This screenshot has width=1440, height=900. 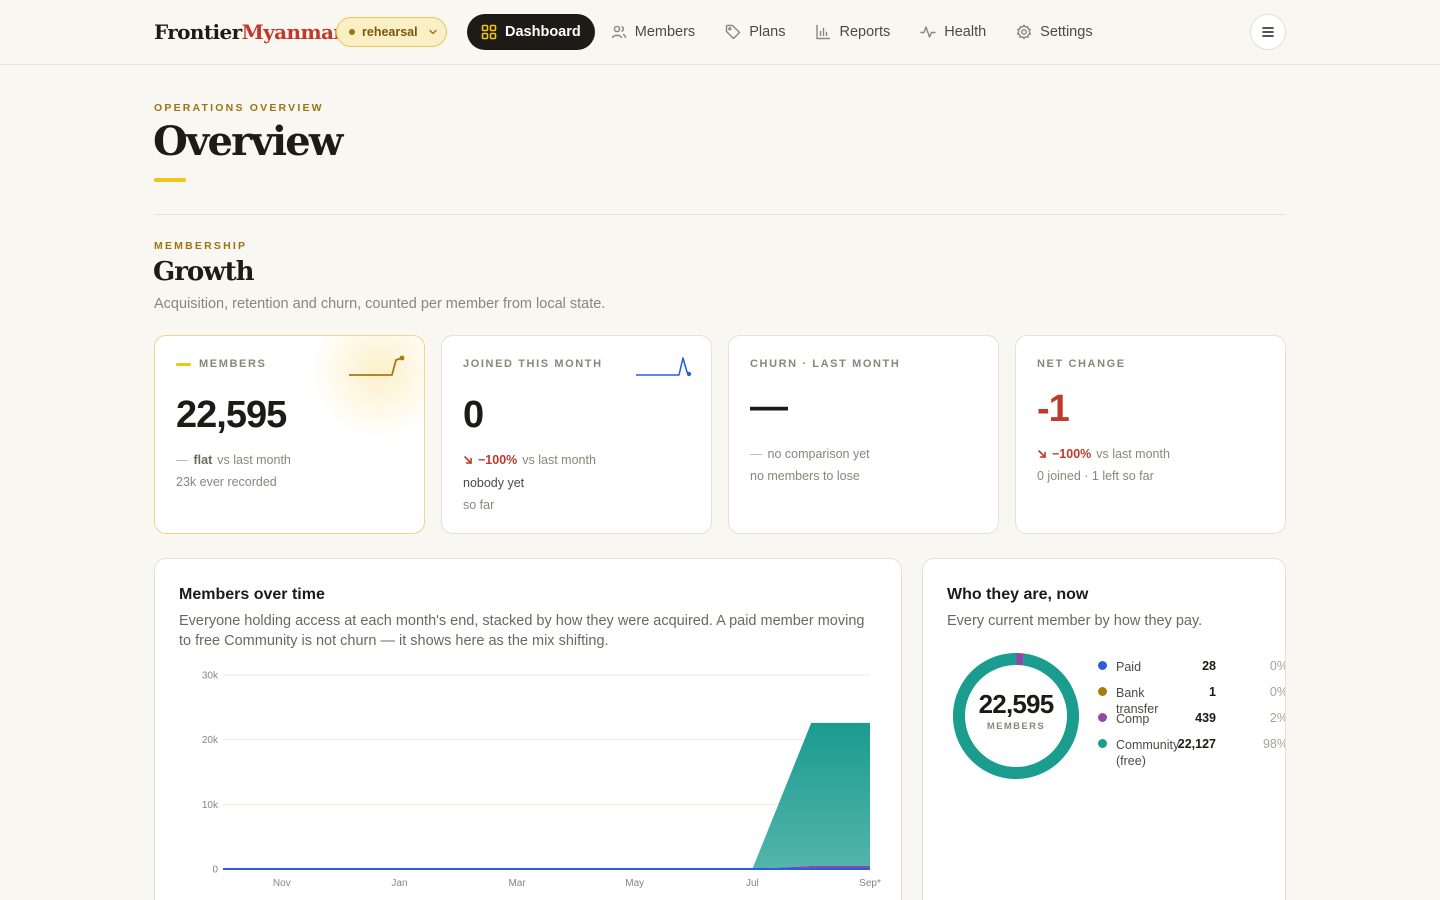 I want to click on grid-icon, so click(x=489, y=32).